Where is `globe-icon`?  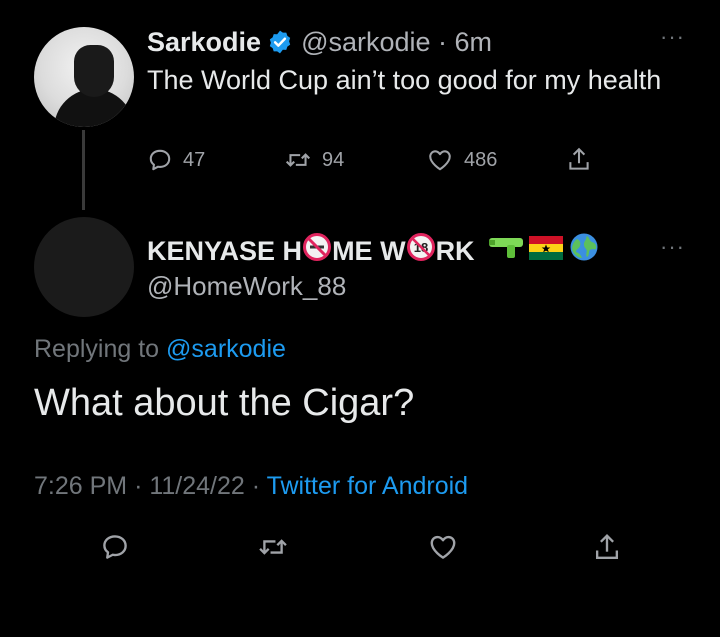 globe-icon is located at coordinates (584, 250).